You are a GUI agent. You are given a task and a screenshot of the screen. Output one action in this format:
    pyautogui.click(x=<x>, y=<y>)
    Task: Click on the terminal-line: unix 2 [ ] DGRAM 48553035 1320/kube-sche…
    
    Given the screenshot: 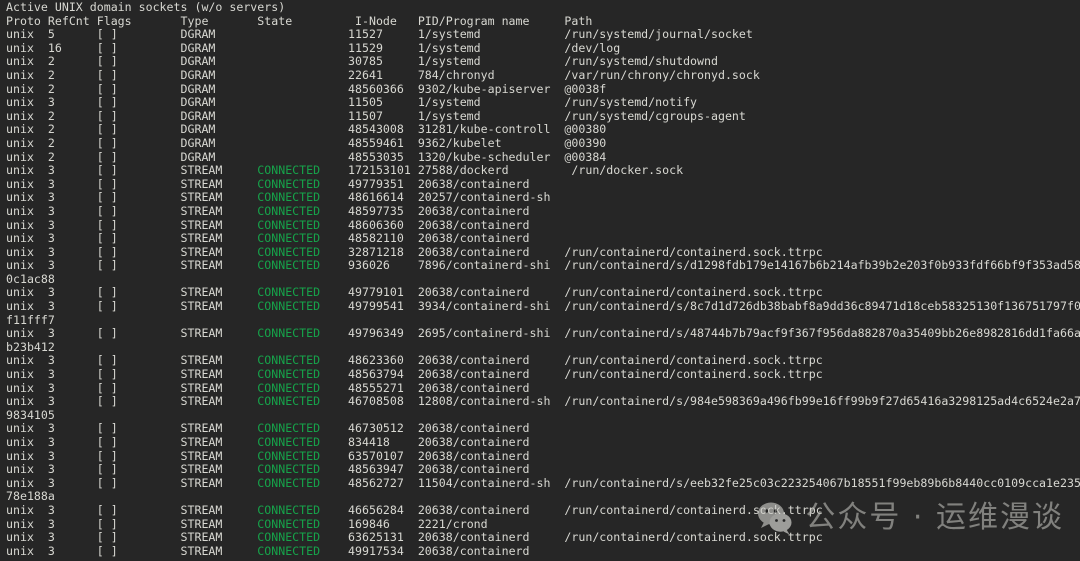 What is the action you would take?
    pyautogui.click(x=543, y=157)
    